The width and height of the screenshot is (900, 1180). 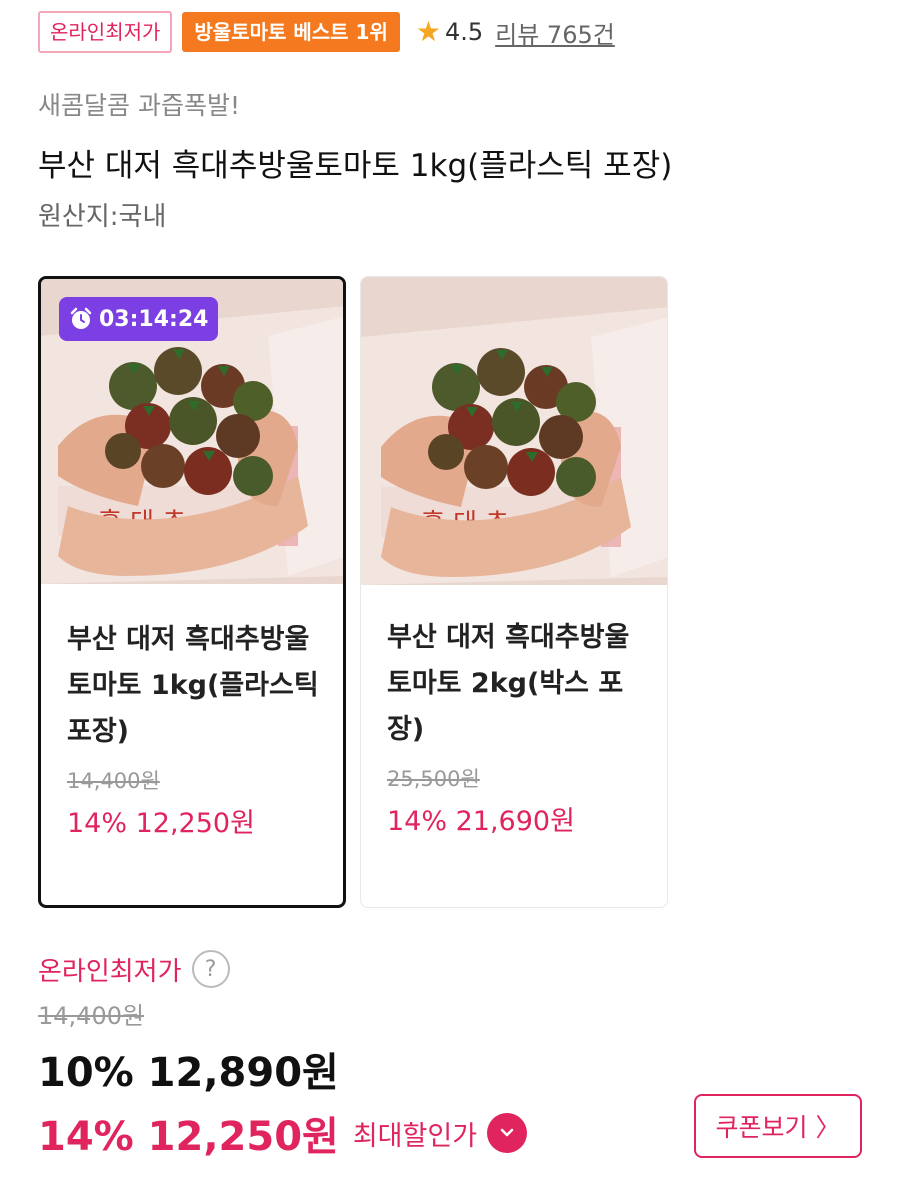 What do you see at coordinates (102, 217) in the screenshot?
I see `product-origin: 원산지:국내` at bounding box center [102, 217].